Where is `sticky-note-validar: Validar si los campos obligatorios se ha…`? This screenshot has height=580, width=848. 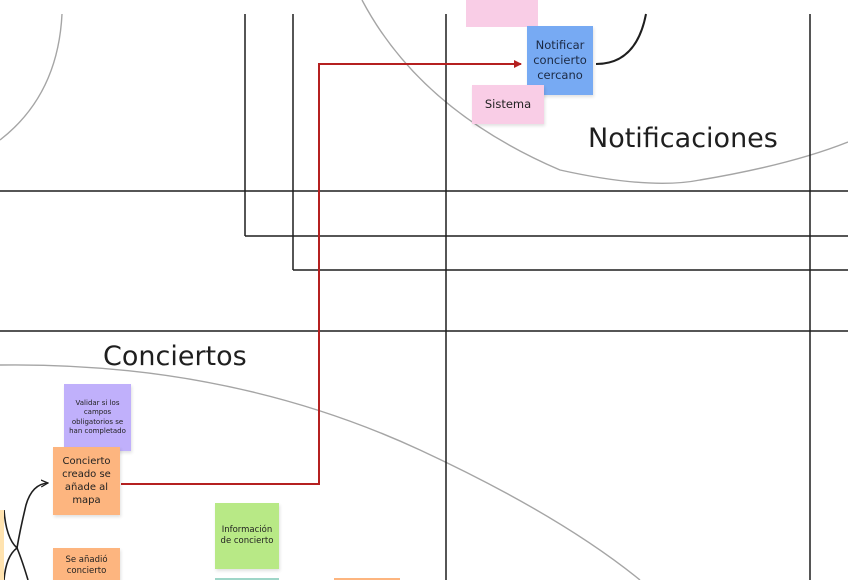 sticky-note-validar: Validar si los campos obligatorios se ha… is located at coordinates (97, 417).